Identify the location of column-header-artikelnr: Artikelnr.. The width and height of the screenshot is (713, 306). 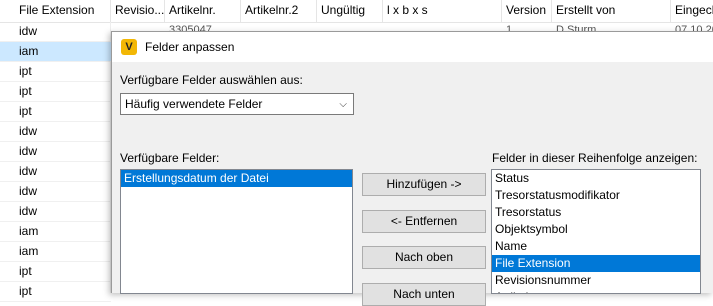
(203, 11).